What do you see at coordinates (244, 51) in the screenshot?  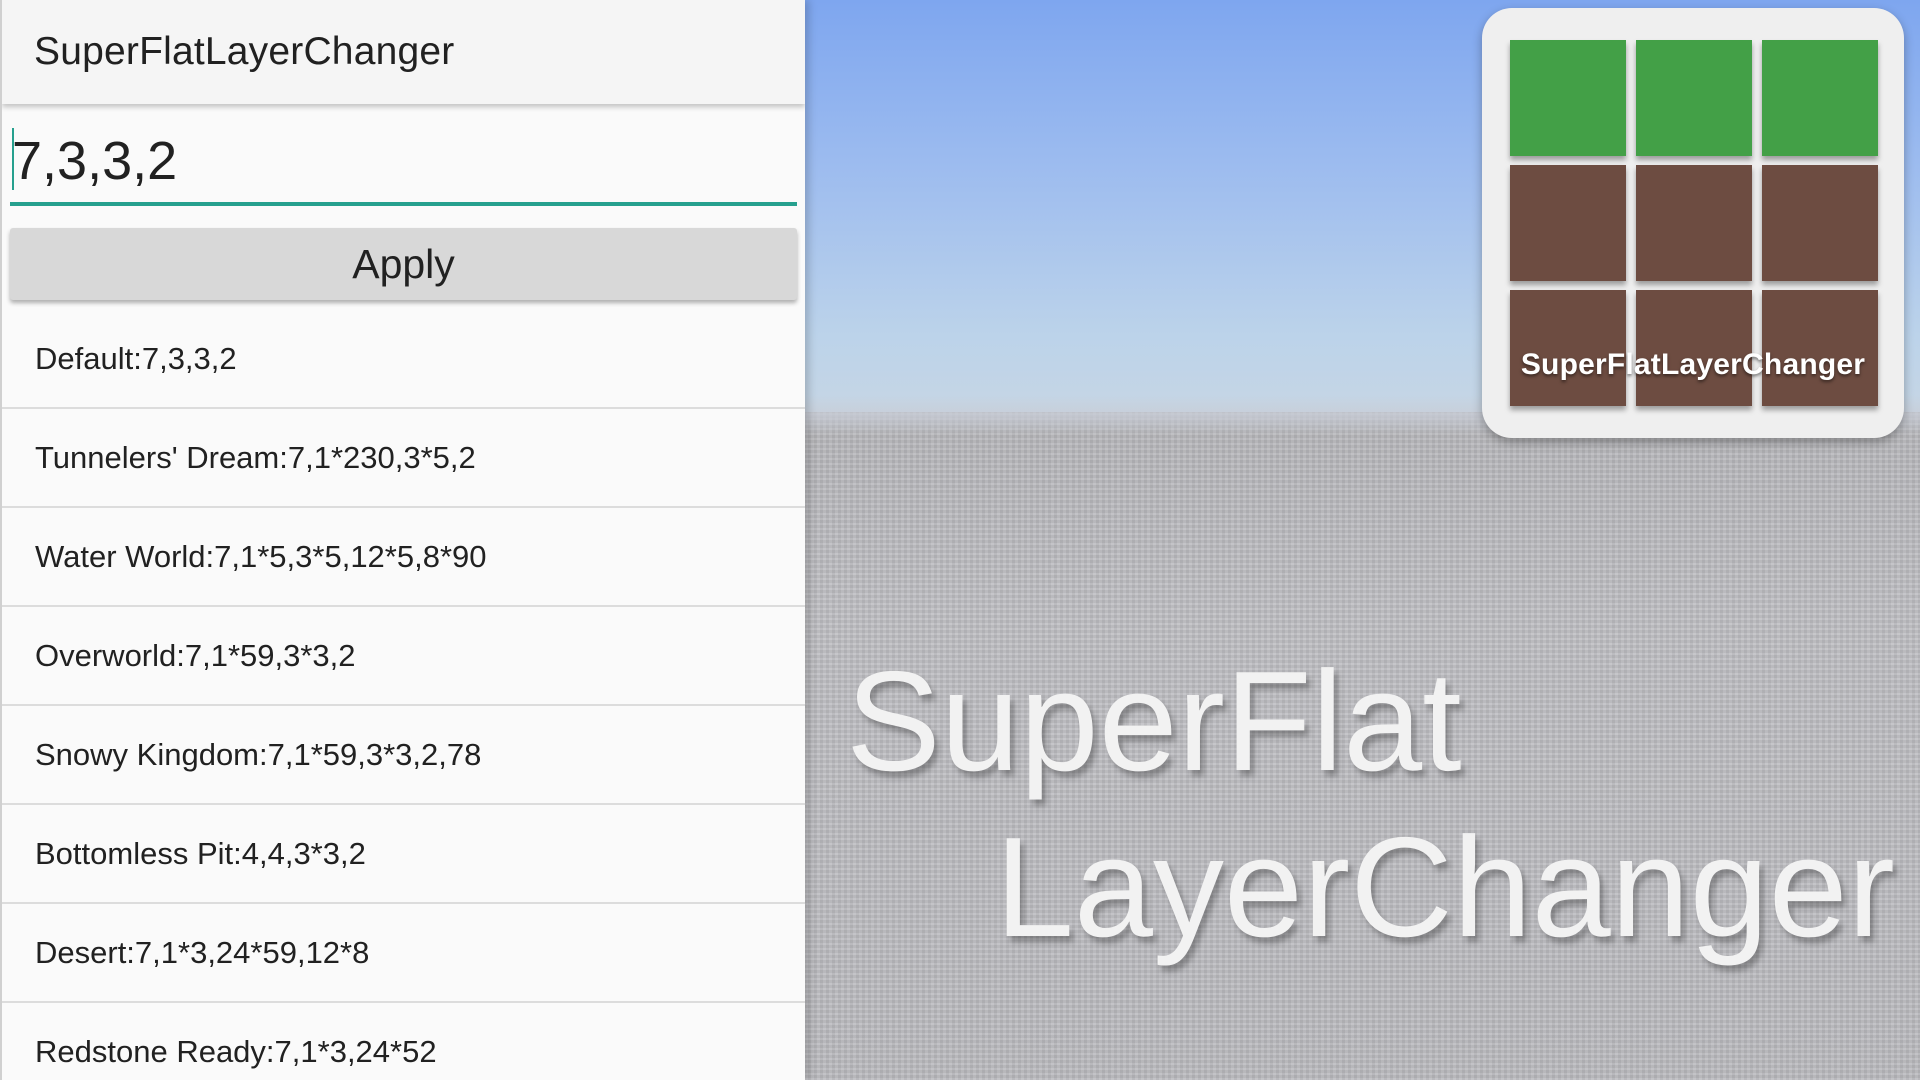 I see `app-title: SuperFlatLayerChanger` at bounding box center [244, 51].